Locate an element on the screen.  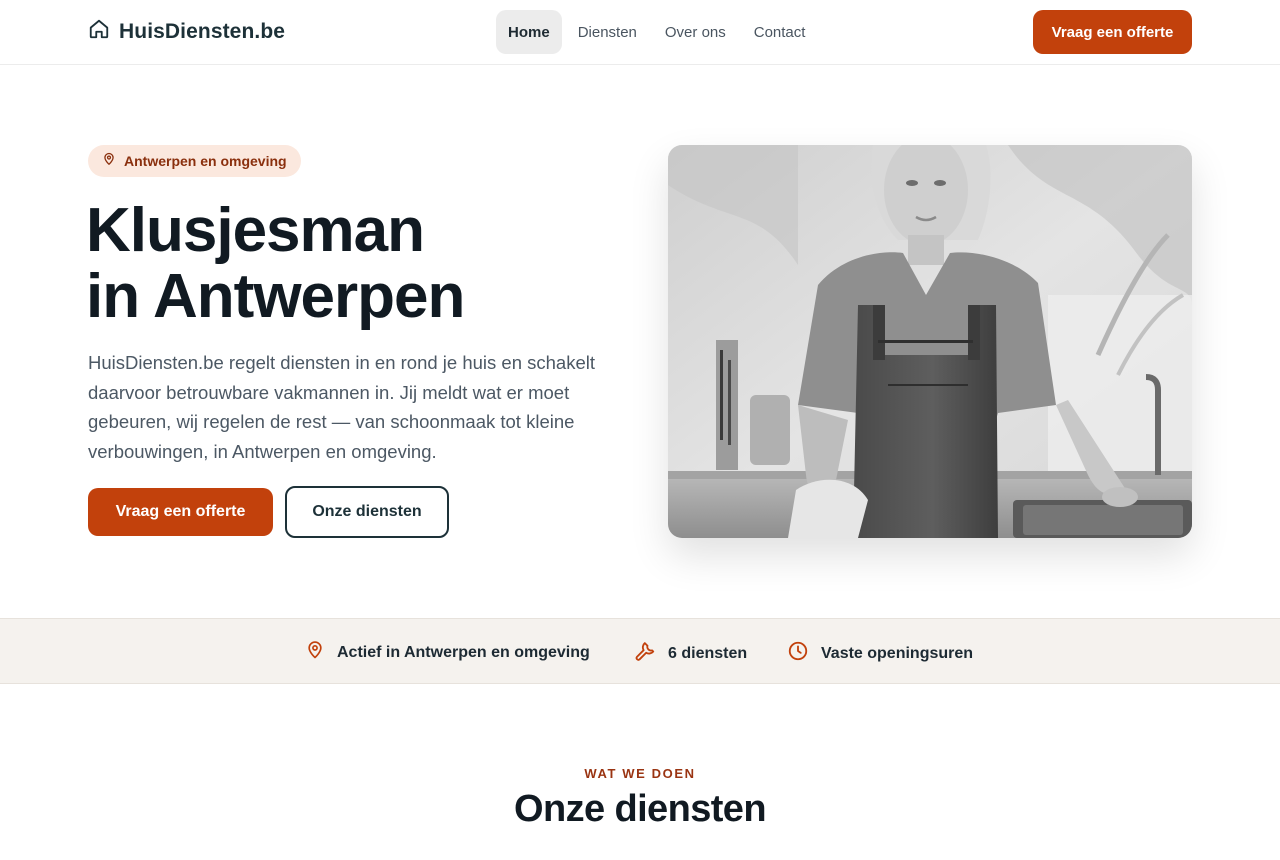
home-icon is located at coordinates (99, 31).